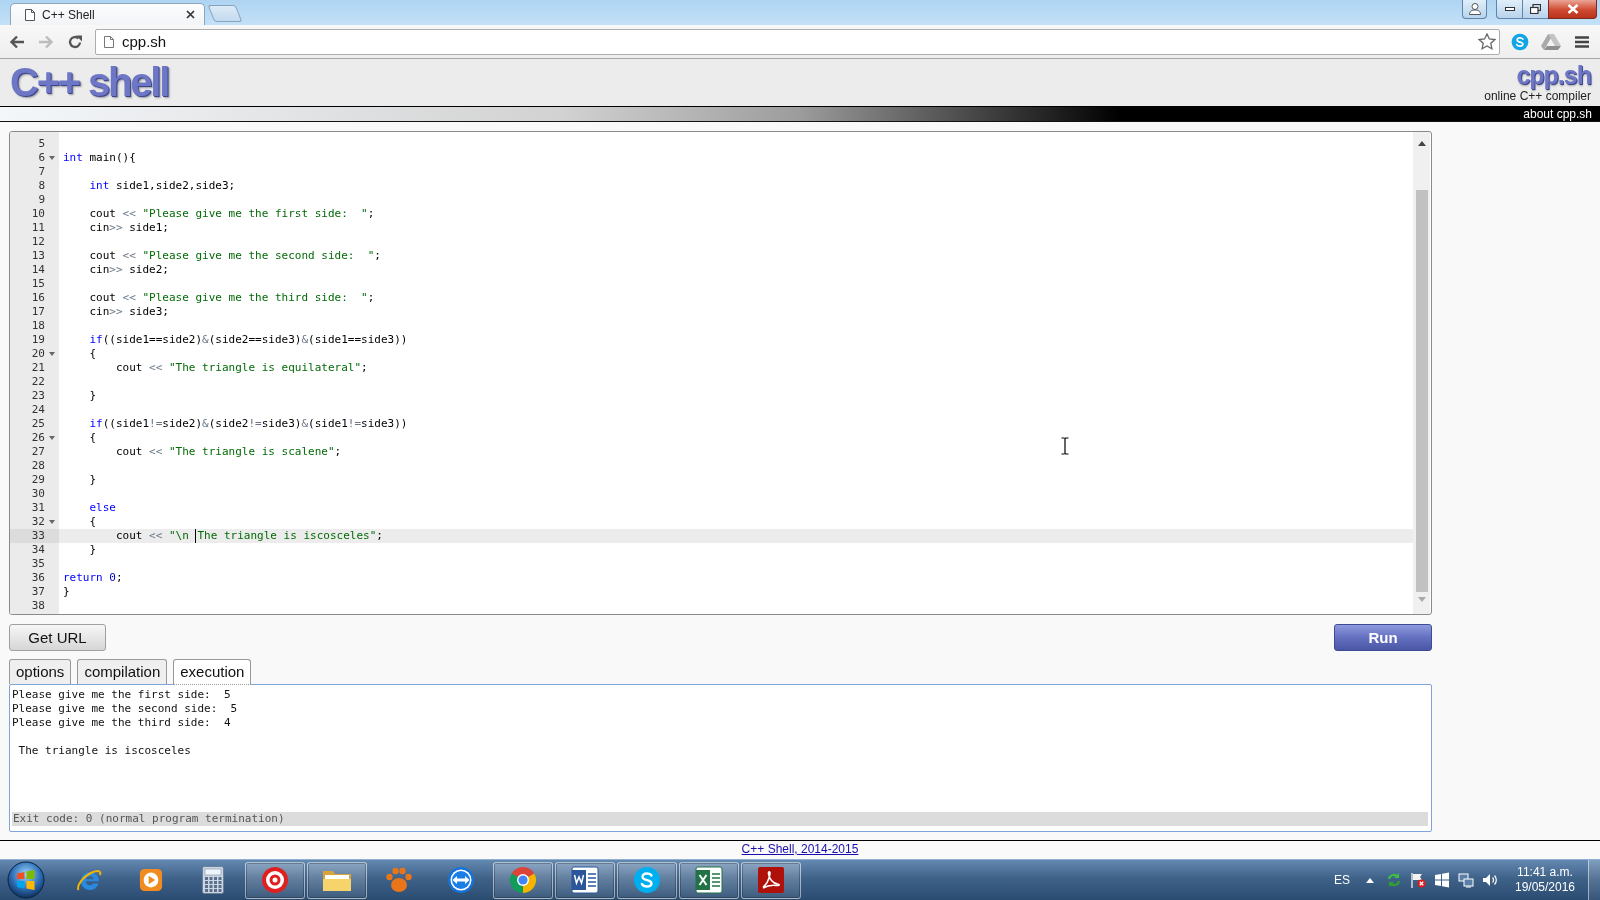  I want to click on line-number: 17, so click(37, 312).